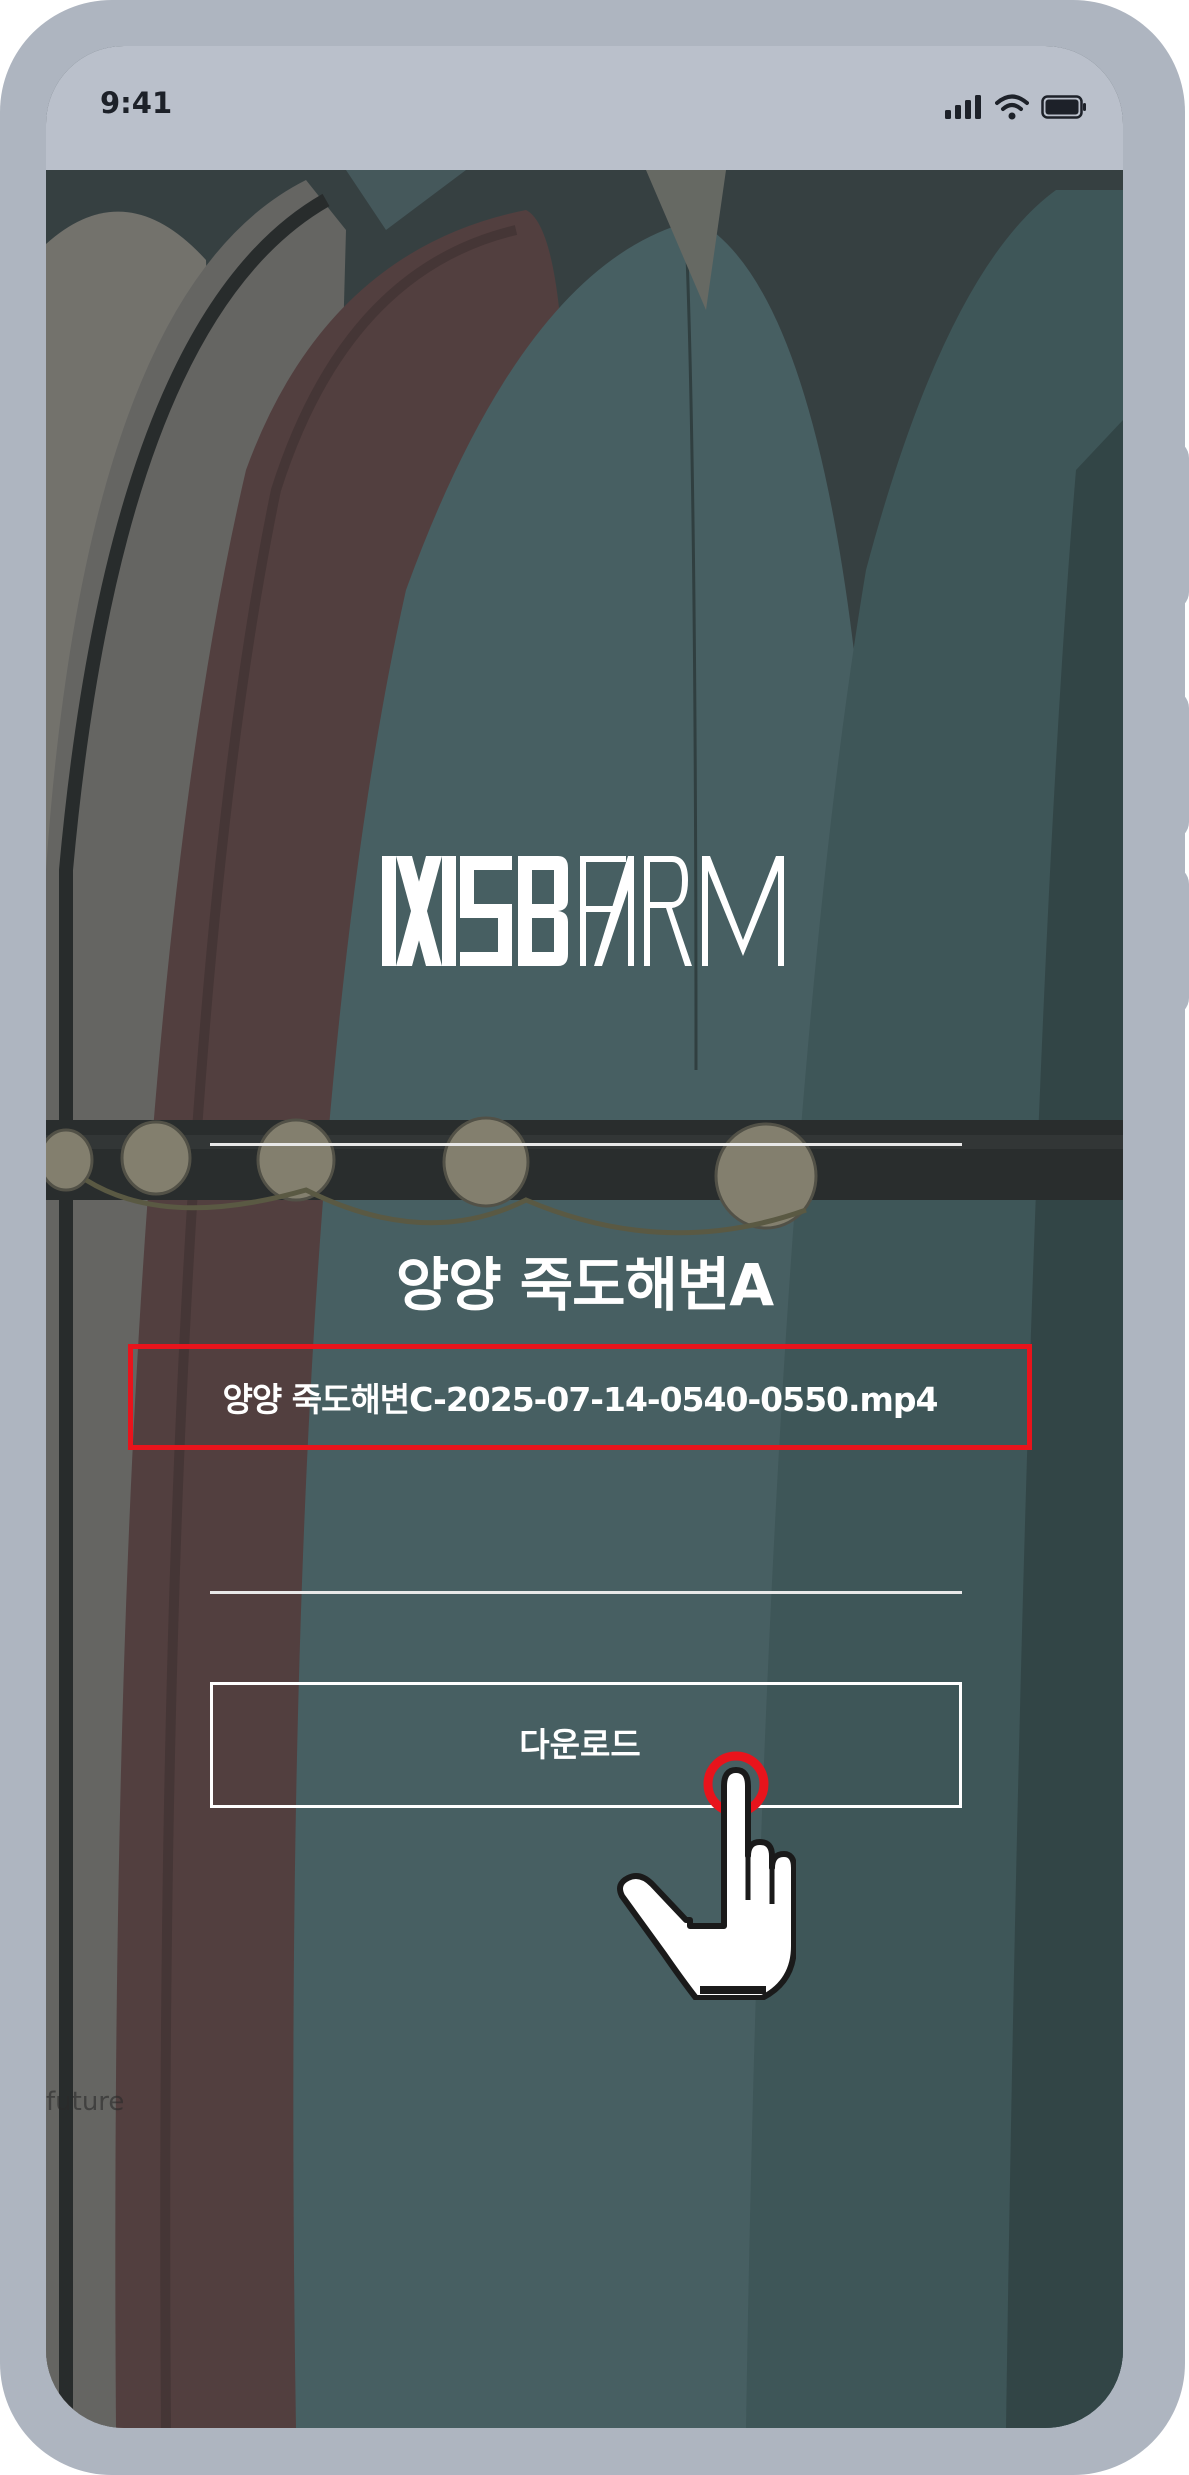 The image size is (1189, 2475). I want to click on side-button-power, so click(1178, 941).